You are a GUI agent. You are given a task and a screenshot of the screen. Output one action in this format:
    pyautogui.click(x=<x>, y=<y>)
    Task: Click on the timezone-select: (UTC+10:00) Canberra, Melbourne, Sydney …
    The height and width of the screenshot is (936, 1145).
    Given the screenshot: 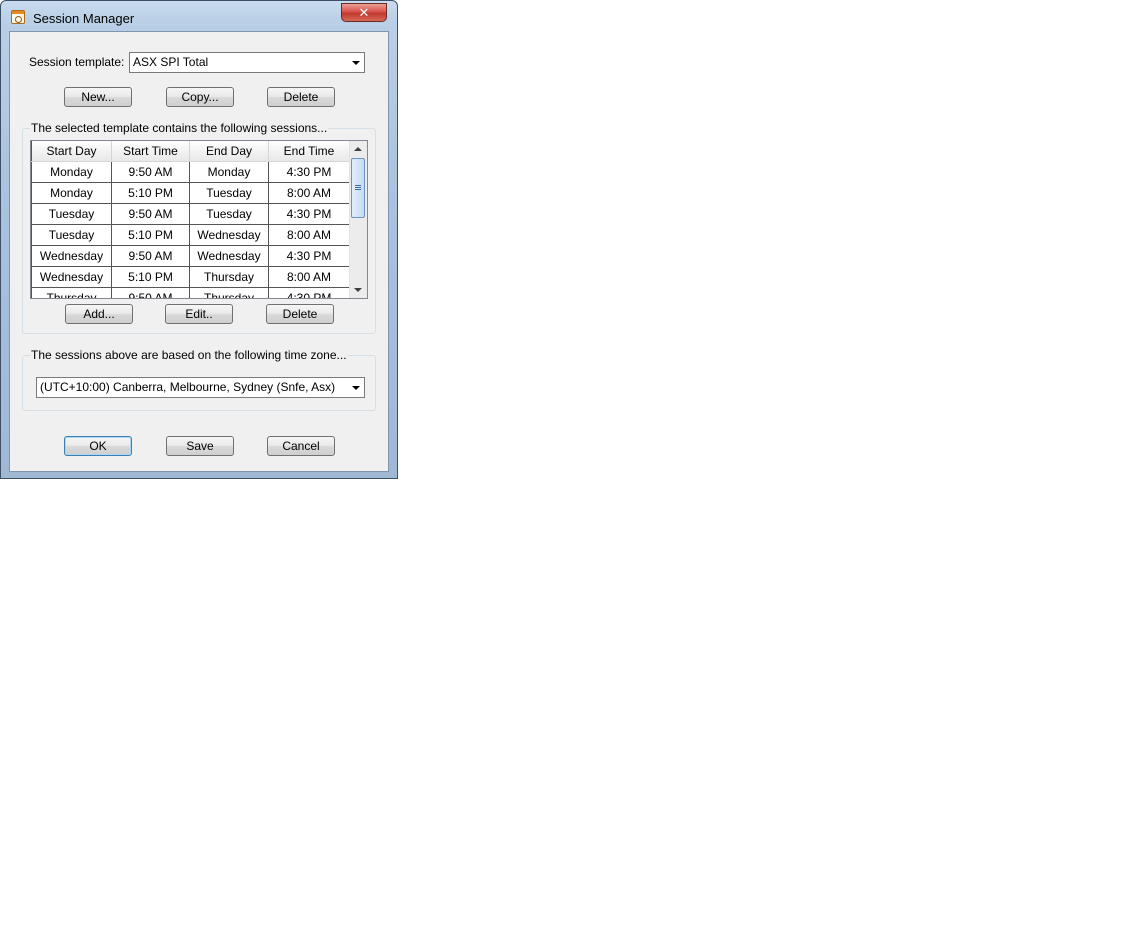 What is the action you would take?
    pyautogui.click(x=200, y=387)
    